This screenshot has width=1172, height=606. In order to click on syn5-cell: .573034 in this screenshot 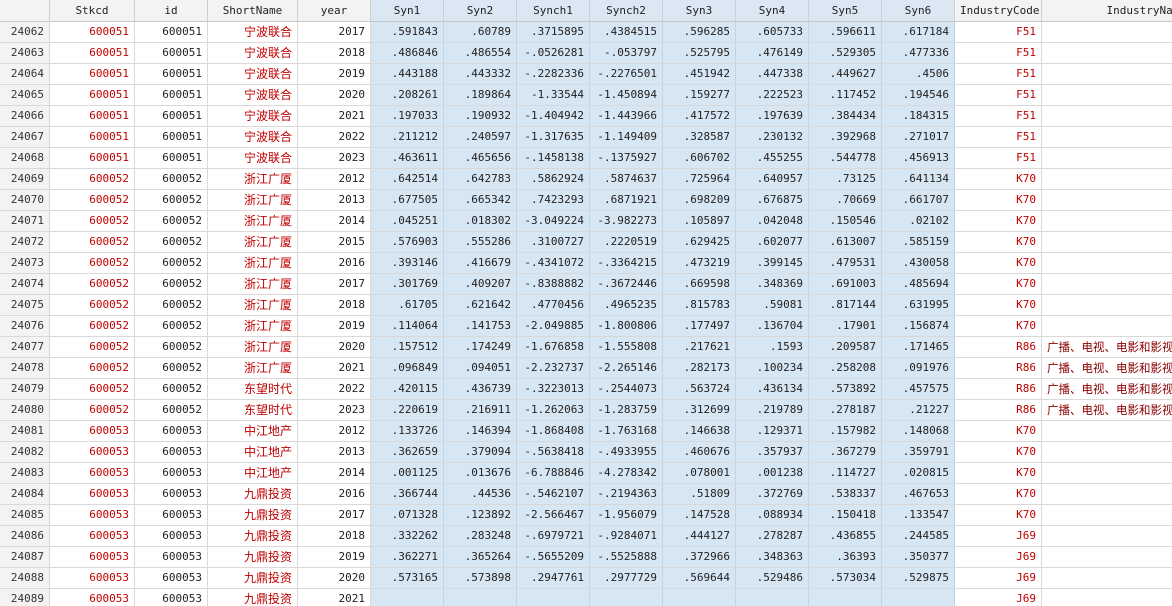, I will do `click(845, 578)`.